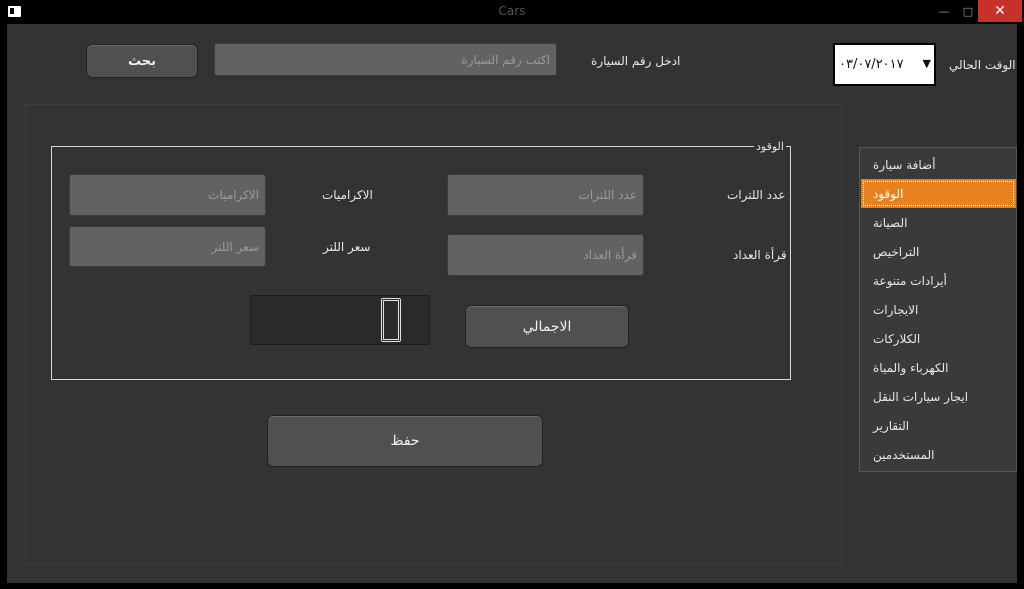  Describe the element at coordinates (545, 195) in the screenshot. I see `liters-input: عدد اللترات` at that location.